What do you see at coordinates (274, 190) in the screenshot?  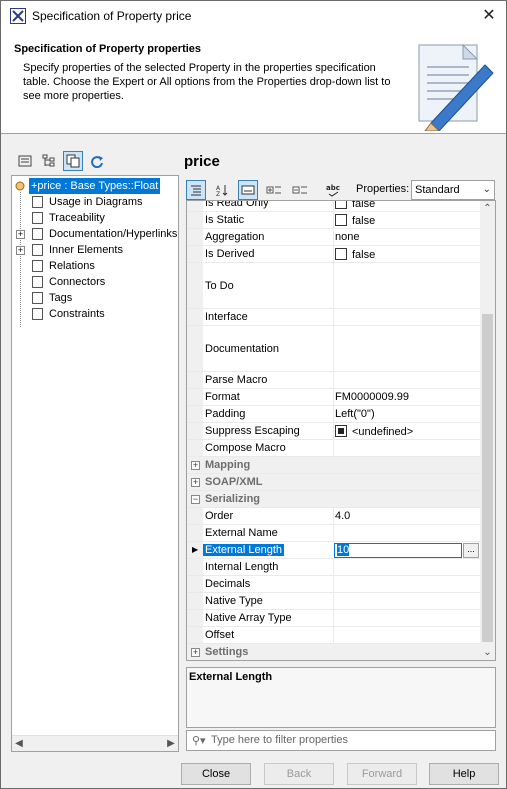 I see `expand-all-icon` at bounding box center [274, 190].